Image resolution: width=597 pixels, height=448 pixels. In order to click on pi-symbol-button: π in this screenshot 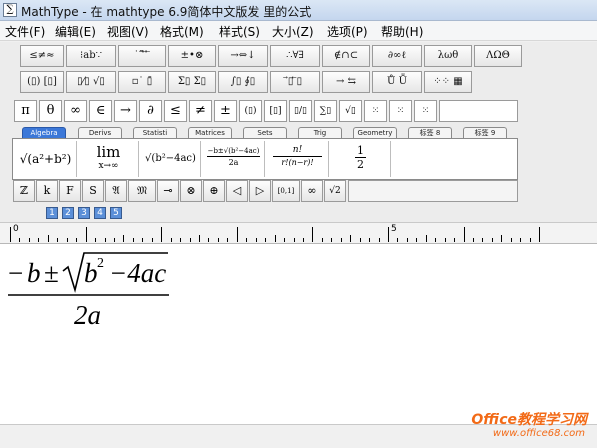, I will do `click(25, 111)`.